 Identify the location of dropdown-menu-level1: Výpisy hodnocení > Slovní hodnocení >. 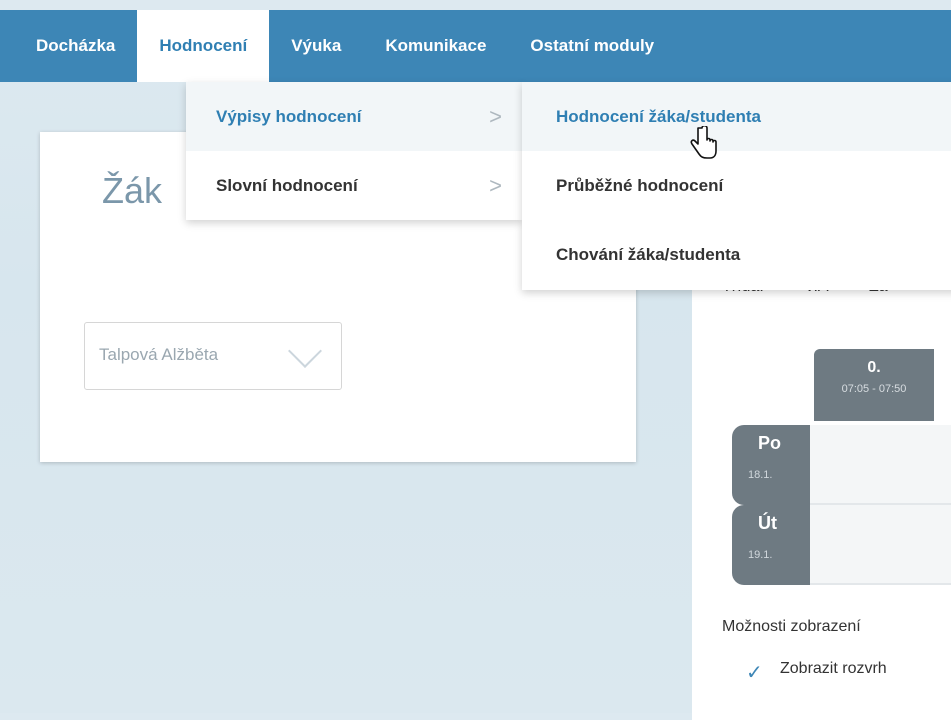
(354, 151).